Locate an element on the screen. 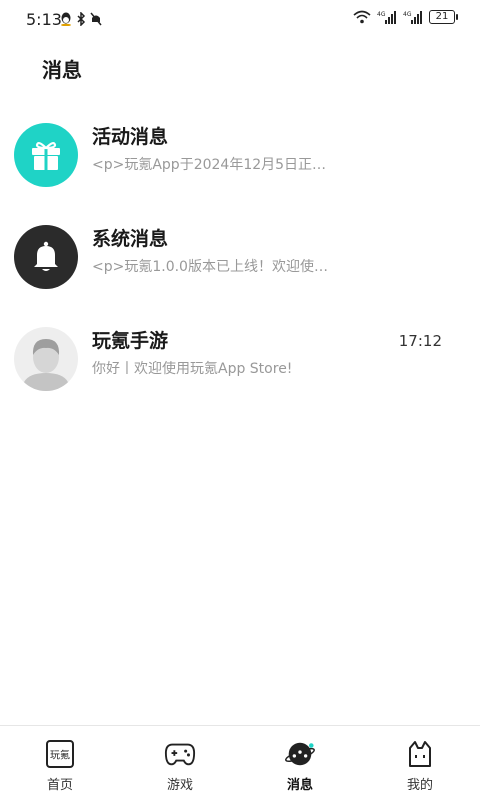 The image size is (480, 800). nav-label: 游戏 is located at coordinates (179, 785).